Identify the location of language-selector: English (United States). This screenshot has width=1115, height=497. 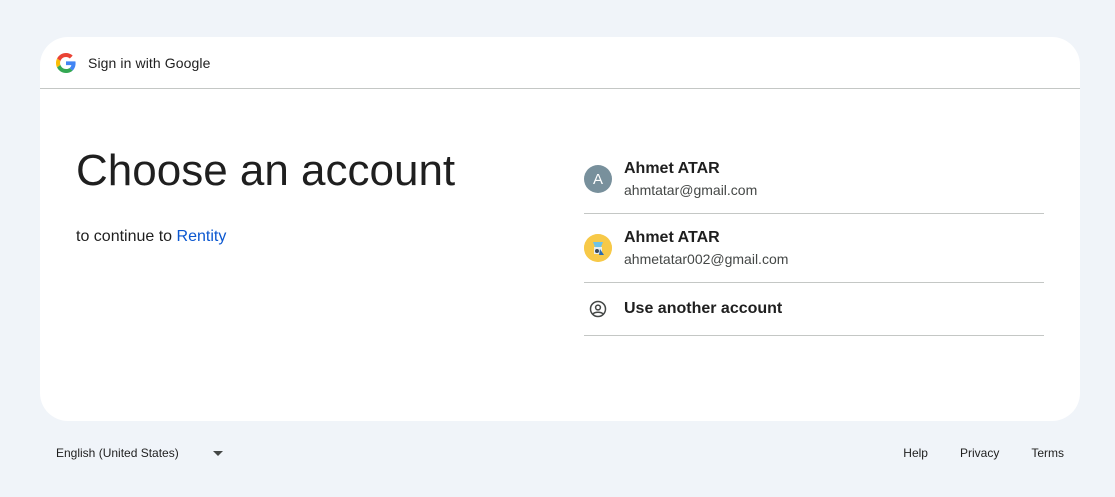
(139, 453).